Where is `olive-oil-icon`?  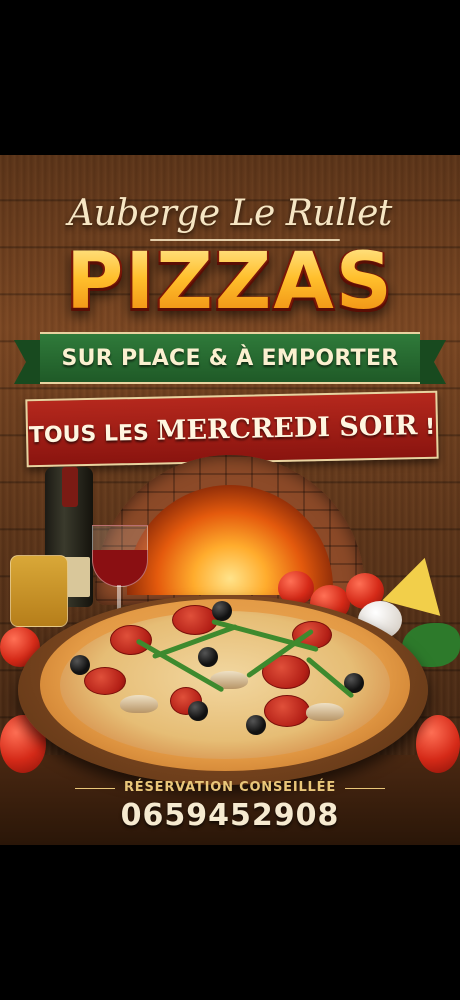 olive-oil-icon is located at coordinates (39, 591).